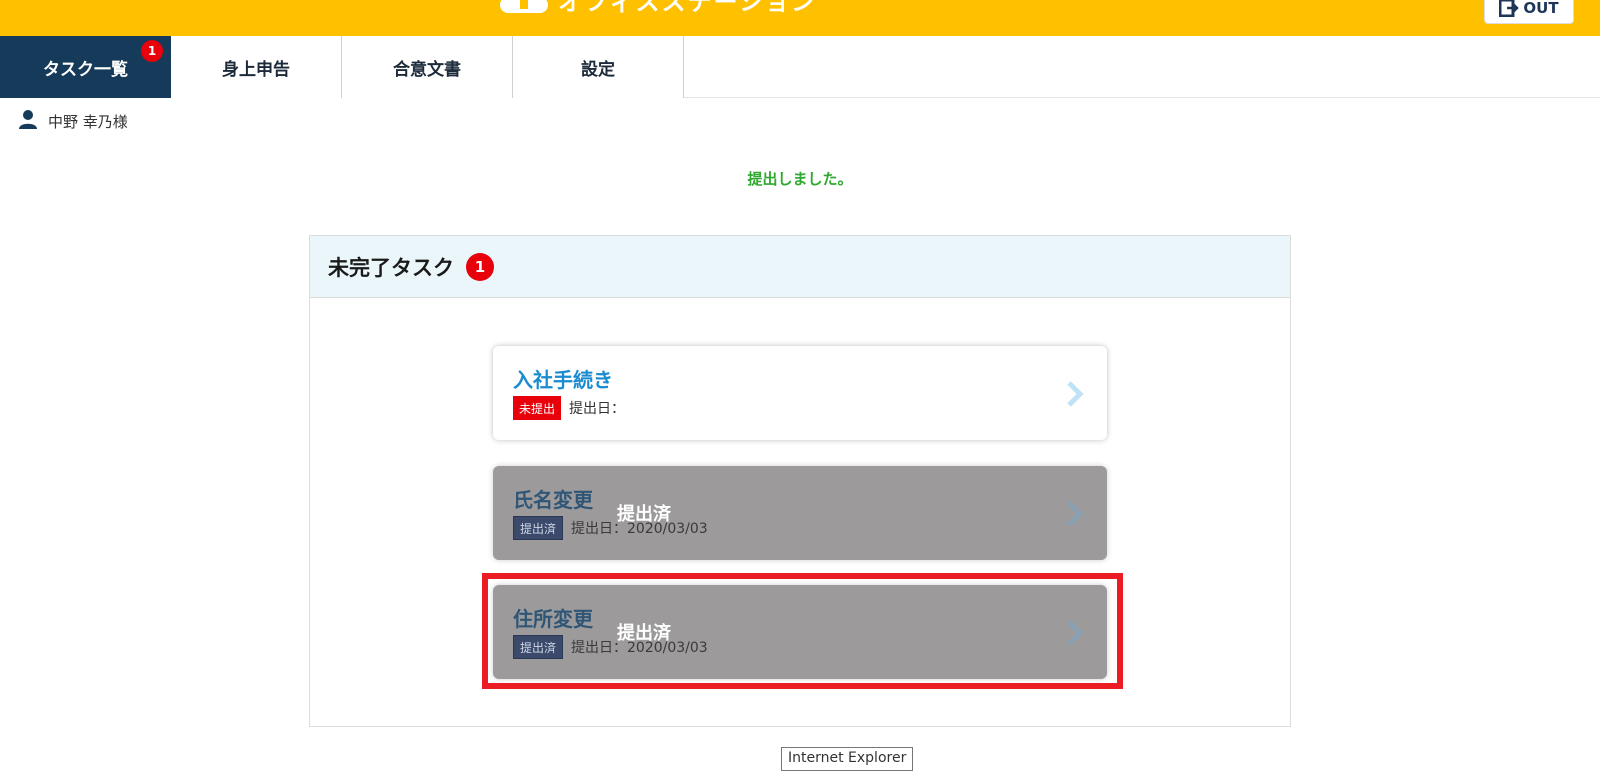 This screenshot has width=1600, height=771. Describe the element at coordinates (800, 179) in the screenshot. I see `success-message: 提出しました。` at that location.